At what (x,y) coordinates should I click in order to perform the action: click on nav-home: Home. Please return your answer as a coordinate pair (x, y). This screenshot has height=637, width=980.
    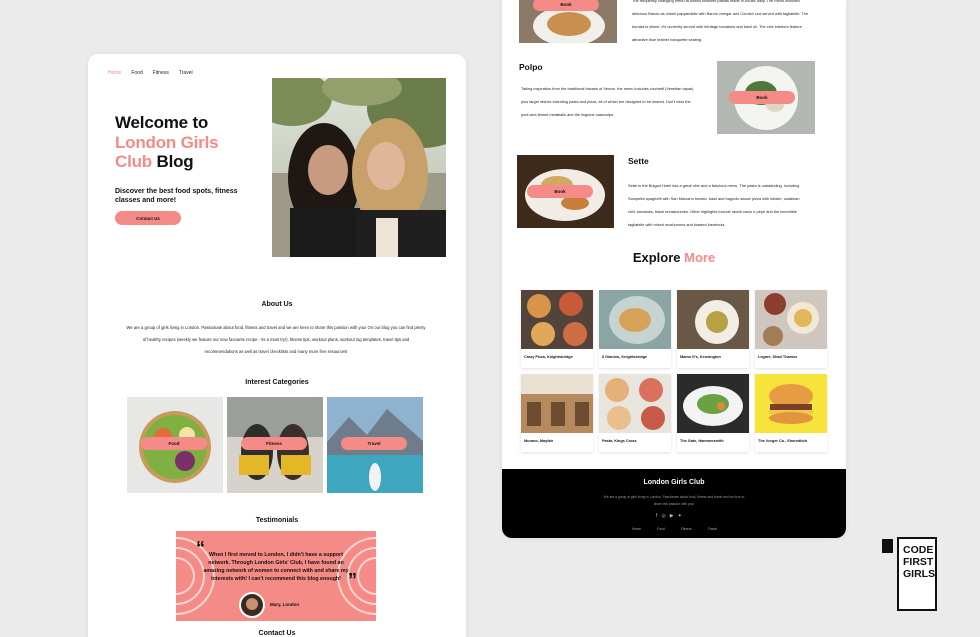
    Looking at the image, I should click on (114, 73).